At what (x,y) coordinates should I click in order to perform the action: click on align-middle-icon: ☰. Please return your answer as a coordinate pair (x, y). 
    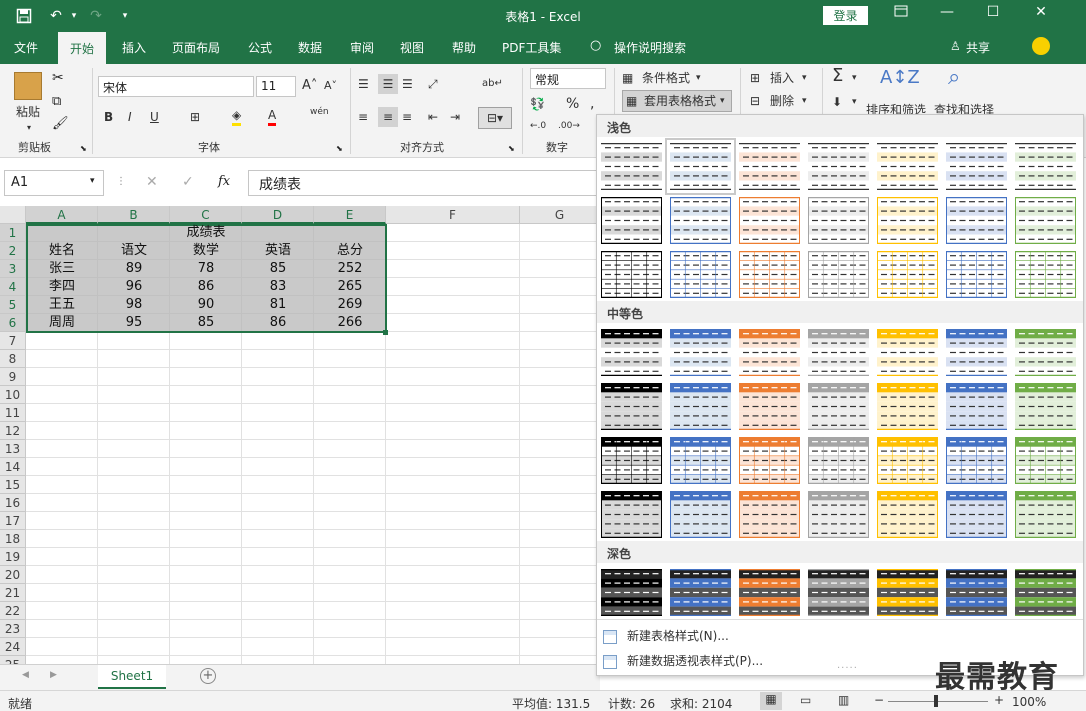
    Looking at the image, I should click on (388, 84).